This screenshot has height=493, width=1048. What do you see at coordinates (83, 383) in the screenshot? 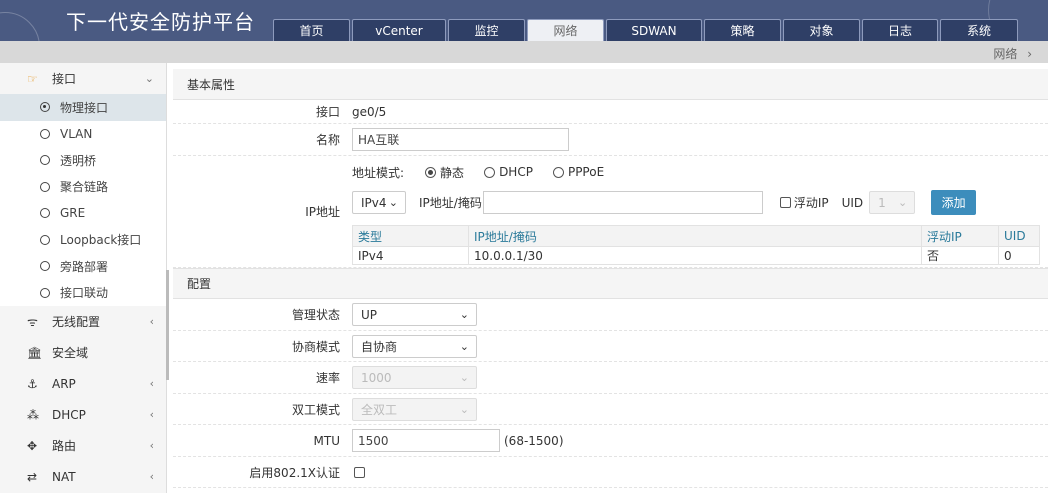
I see `sidebar-group-arp: ⚓ ARP ‹` at bounding box center [83, 383].